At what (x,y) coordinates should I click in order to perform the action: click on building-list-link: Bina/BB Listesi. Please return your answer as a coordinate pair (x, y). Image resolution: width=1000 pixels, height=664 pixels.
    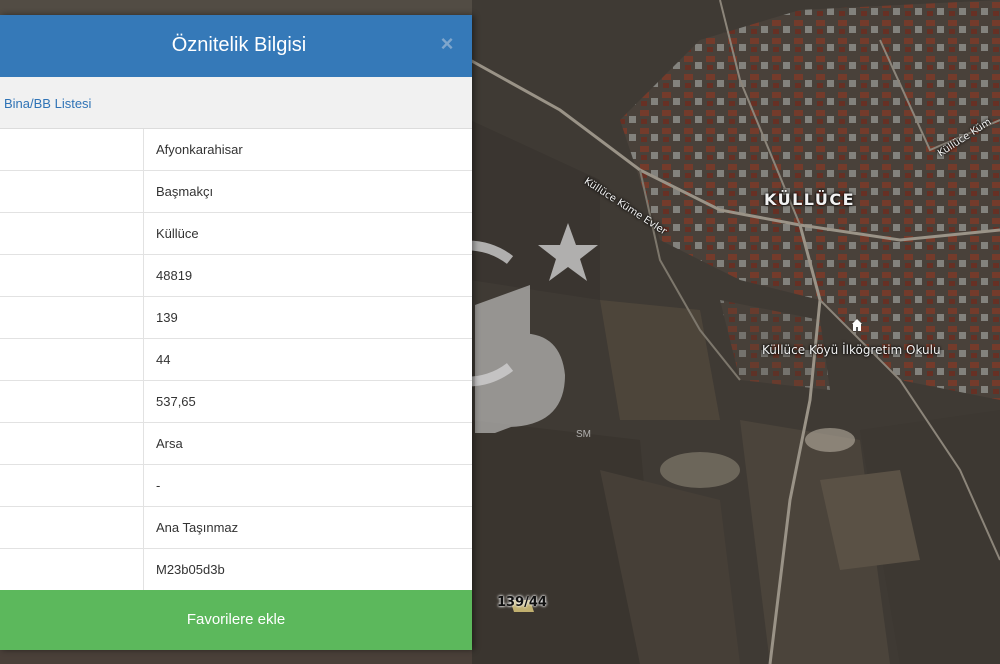
    Looking at the image, I should click on (47, 103).